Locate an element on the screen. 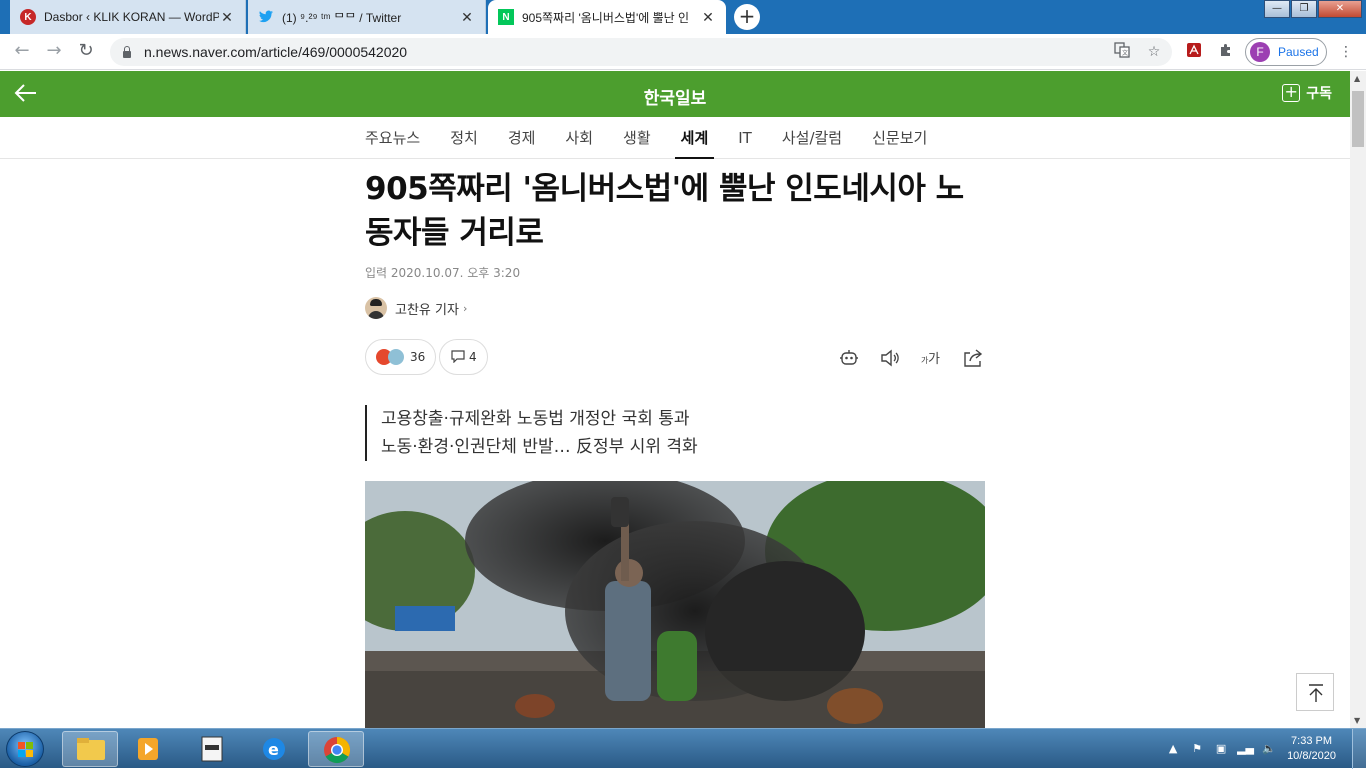 The height and width of the screenshot is (772, 1366). scroll-down-icon: ▼ is located at coordinates (1357, 720).